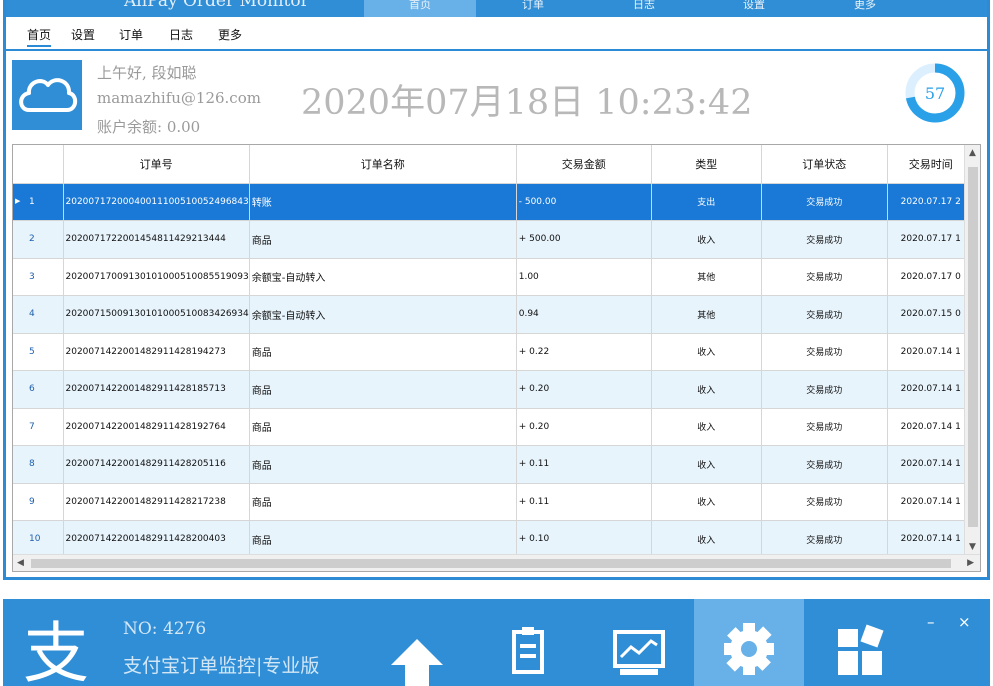 This screenshot has width=993, height=686. Describe the element at coordinates (754, 8) in the screenshot. I see `top-tab-settings: 设置` at that location.